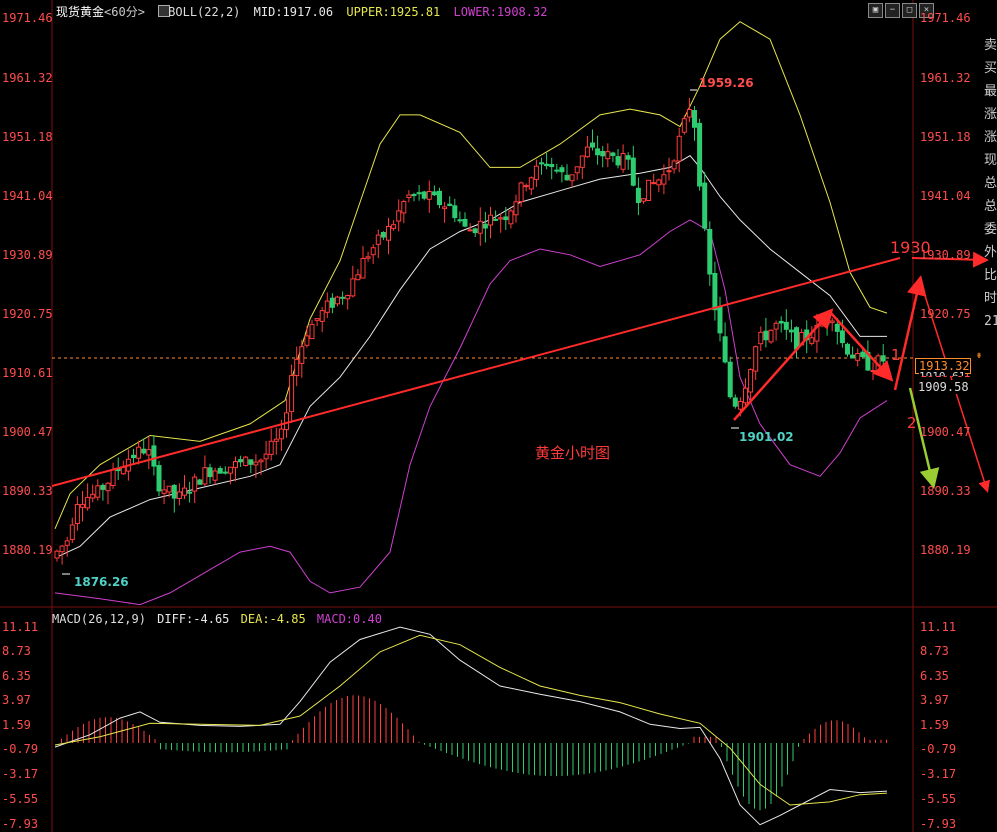 The height and width of the screenshot is (832, 997). I want to click on macd-axis-right-label: -5.55, so click(938, 799).